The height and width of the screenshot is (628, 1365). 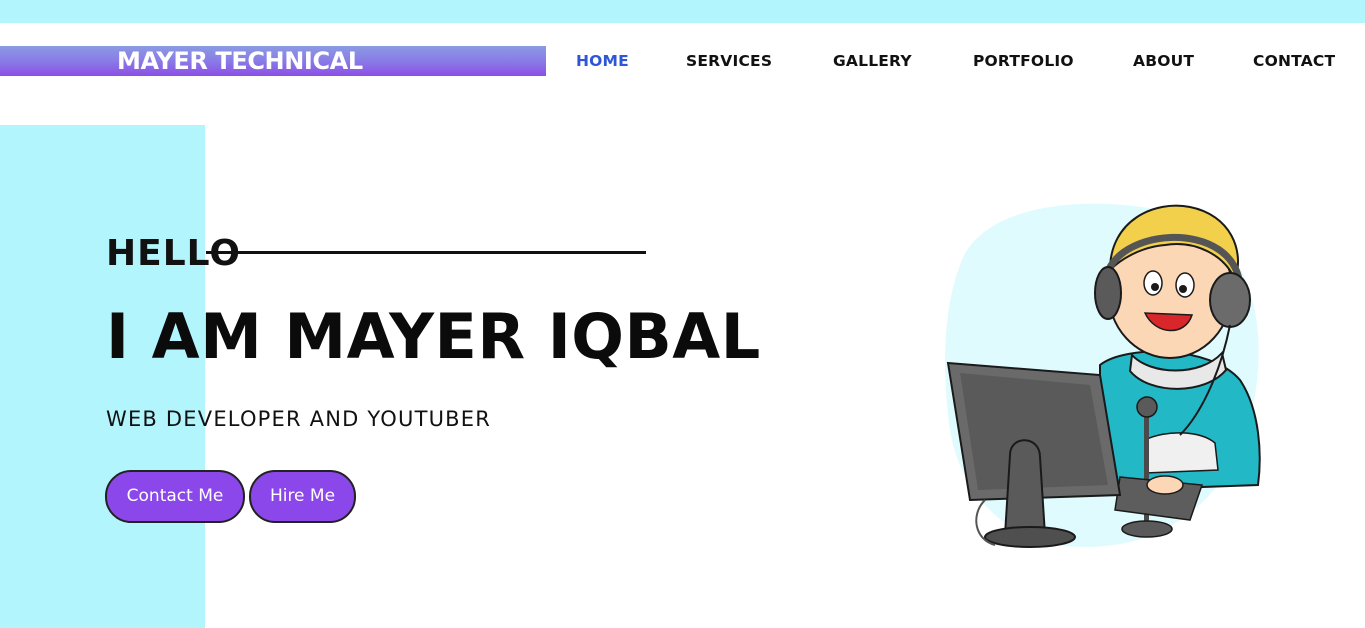 What do you see at coordinates (1163, 61) in the screenshot?
I see `nav-item-about: ABOUT` at bounding box center [1163, 61].